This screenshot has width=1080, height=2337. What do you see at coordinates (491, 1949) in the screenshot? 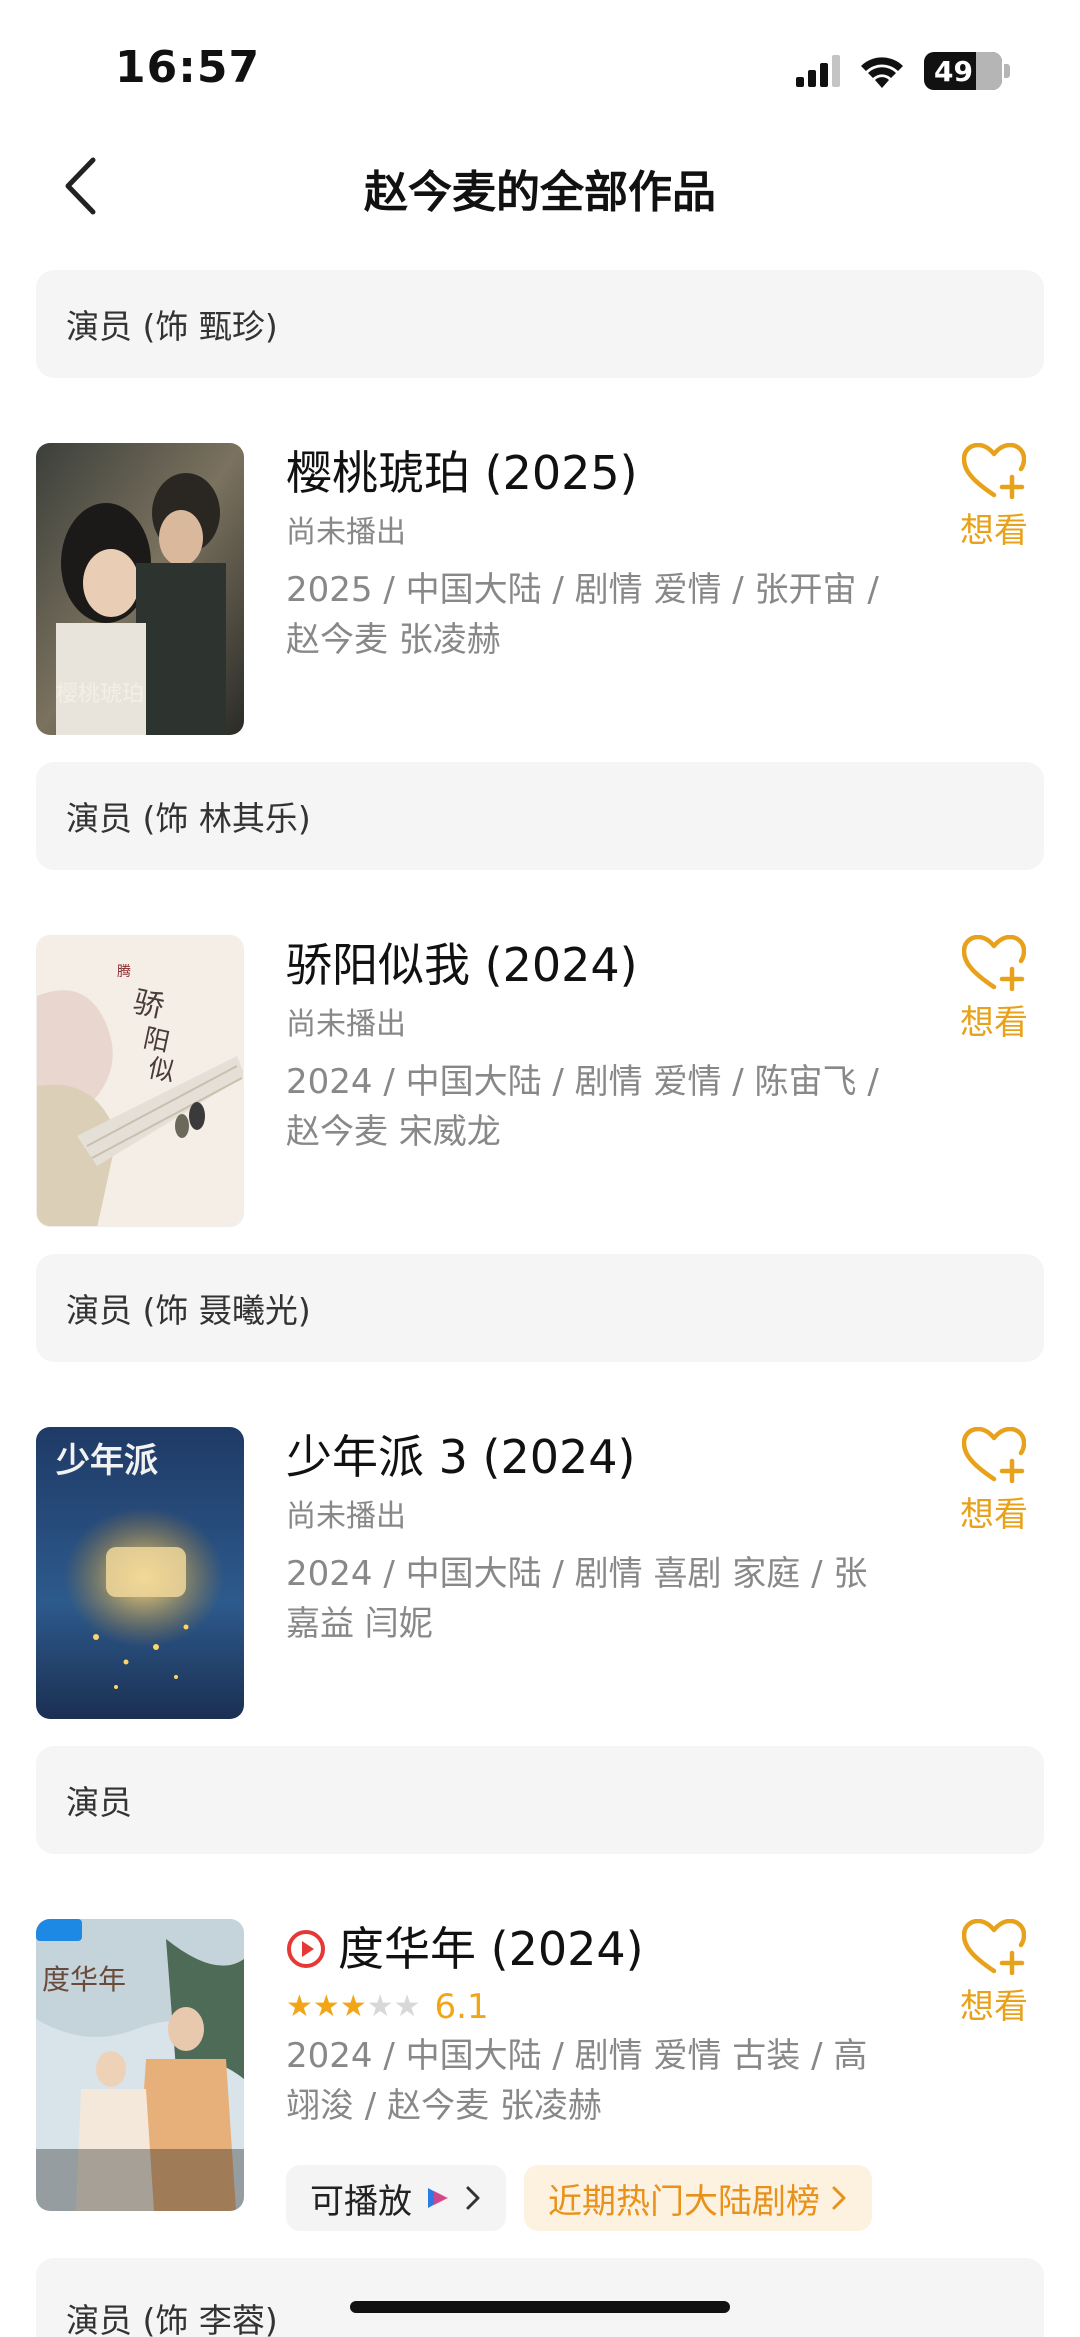
I see `work-title: 度华年 (2024)` at bounding box center [491, 1949].